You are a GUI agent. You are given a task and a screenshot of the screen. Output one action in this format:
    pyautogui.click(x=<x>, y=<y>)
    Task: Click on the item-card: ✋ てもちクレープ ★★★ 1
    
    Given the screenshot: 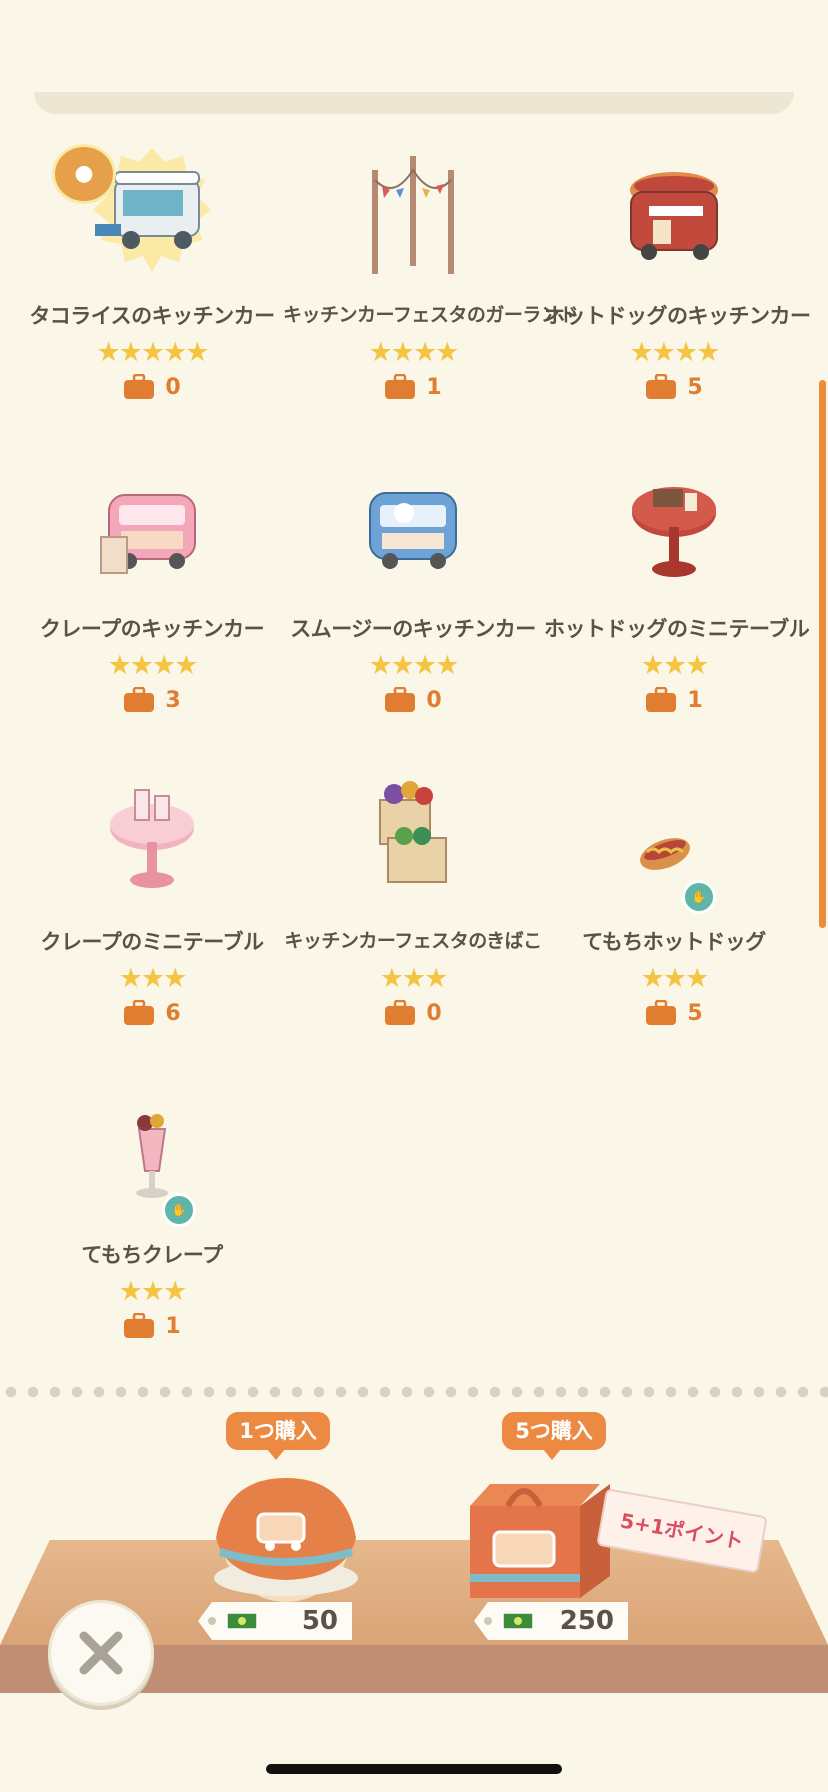 What is the action you would take?
    pyautogui.click(x=152, y=1214)
    